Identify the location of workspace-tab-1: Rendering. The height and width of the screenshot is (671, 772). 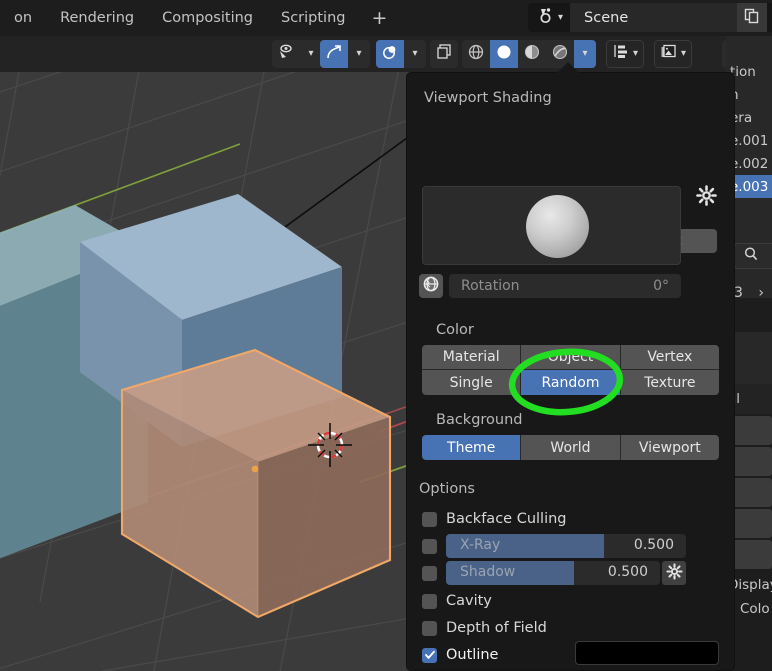
(97, 18).